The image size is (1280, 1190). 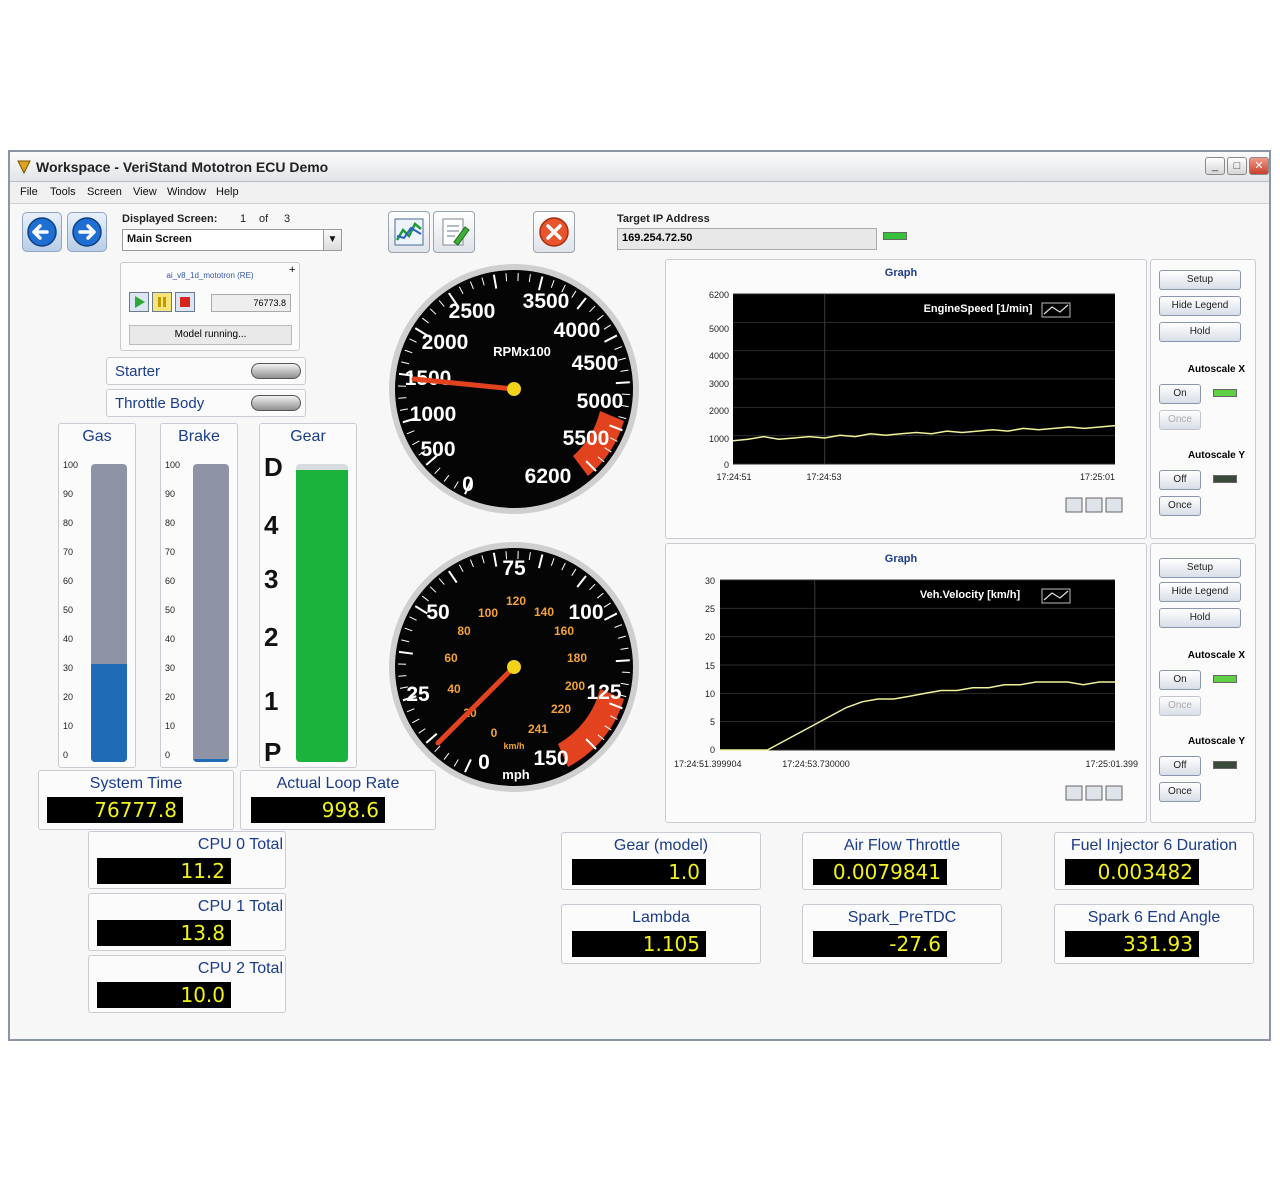 What do you see at coordinates (71, 465) in the screenshot?
I see `gas-tick: 100` at bounding box center [71, 465].